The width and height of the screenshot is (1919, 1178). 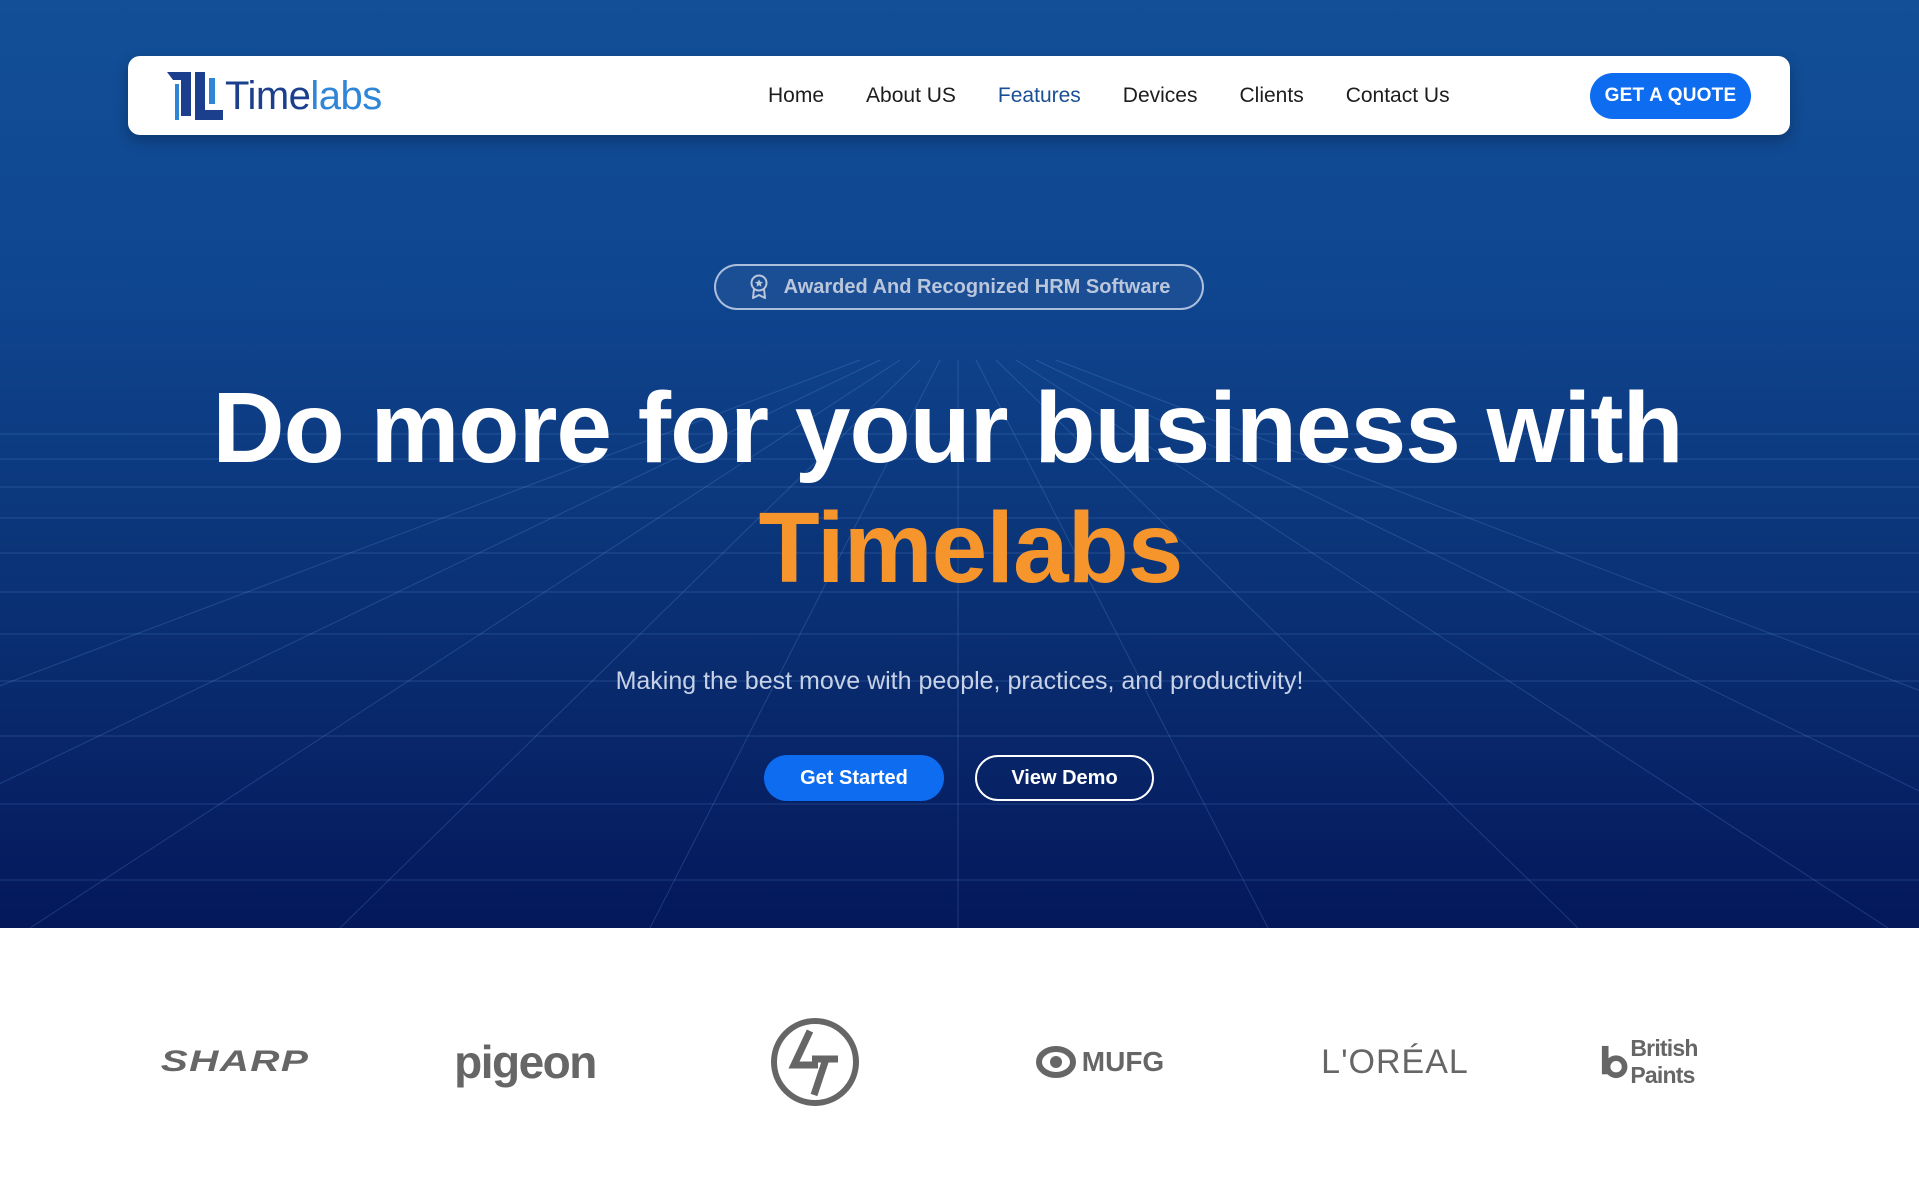 What do you see at coordinates (268, 96) in the screenshot?
I see `logo-text-time: Time` at bounding box center [268, 96].